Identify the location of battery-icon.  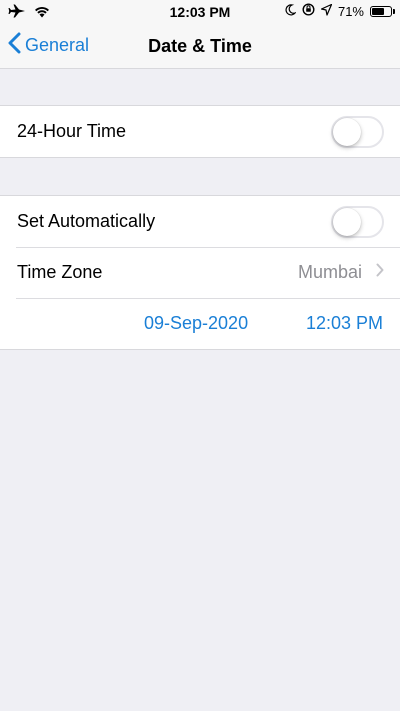
(382, 11).